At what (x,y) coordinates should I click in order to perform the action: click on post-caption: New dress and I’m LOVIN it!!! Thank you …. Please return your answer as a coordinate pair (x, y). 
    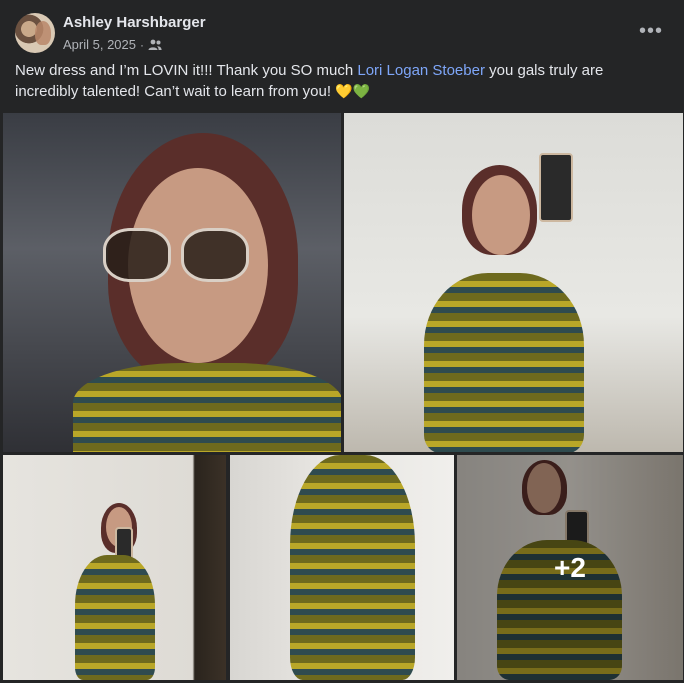
    Looking at the image, I should click on (340, 81).